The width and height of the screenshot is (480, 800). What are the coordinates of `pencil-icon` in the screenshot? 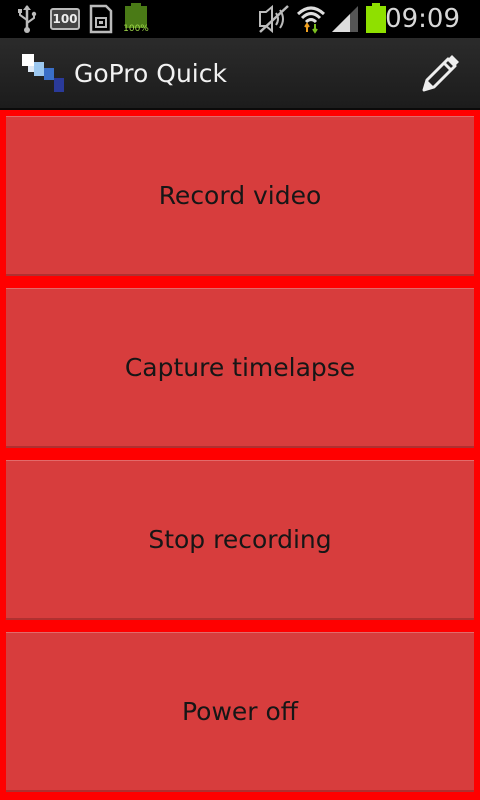 It's located at (440, 74).